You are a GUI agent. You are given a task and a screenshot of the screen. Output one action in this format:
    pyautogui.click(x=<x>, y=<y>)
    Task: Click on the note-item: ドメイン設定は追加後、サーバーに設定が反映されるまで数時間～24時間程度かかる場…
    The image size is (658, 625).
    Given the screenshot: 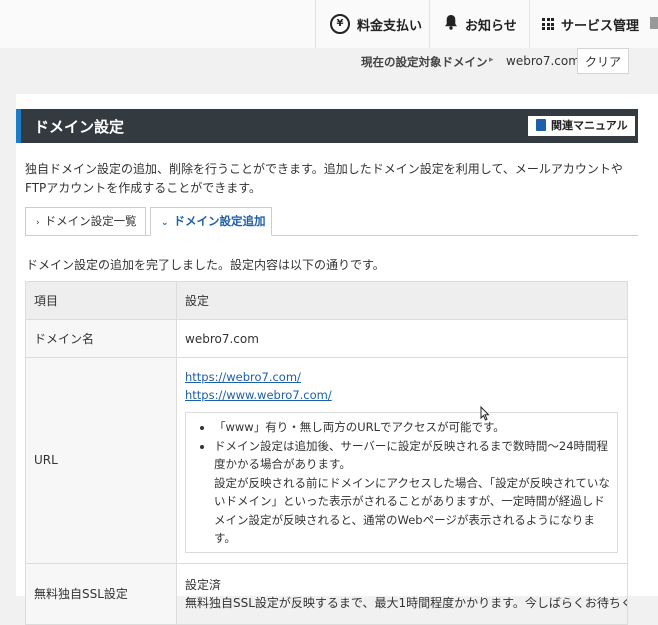 What is the action you would take?
    pyautogui.click(x=412, y=492)
    